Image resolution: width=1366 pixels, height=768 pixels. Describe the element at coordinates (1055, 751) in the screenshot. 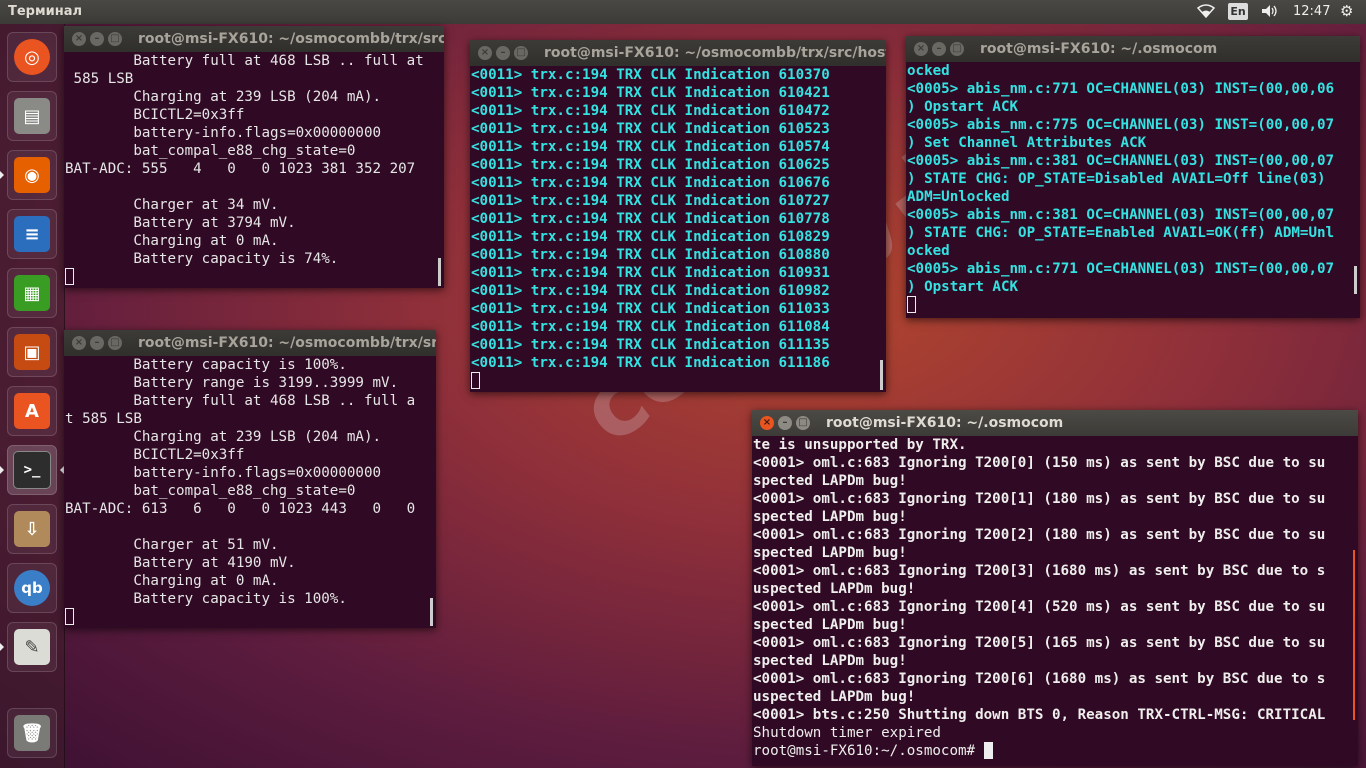

I see `shell-prompt: root@msi-FX610:~/.osmocom#` at that location.